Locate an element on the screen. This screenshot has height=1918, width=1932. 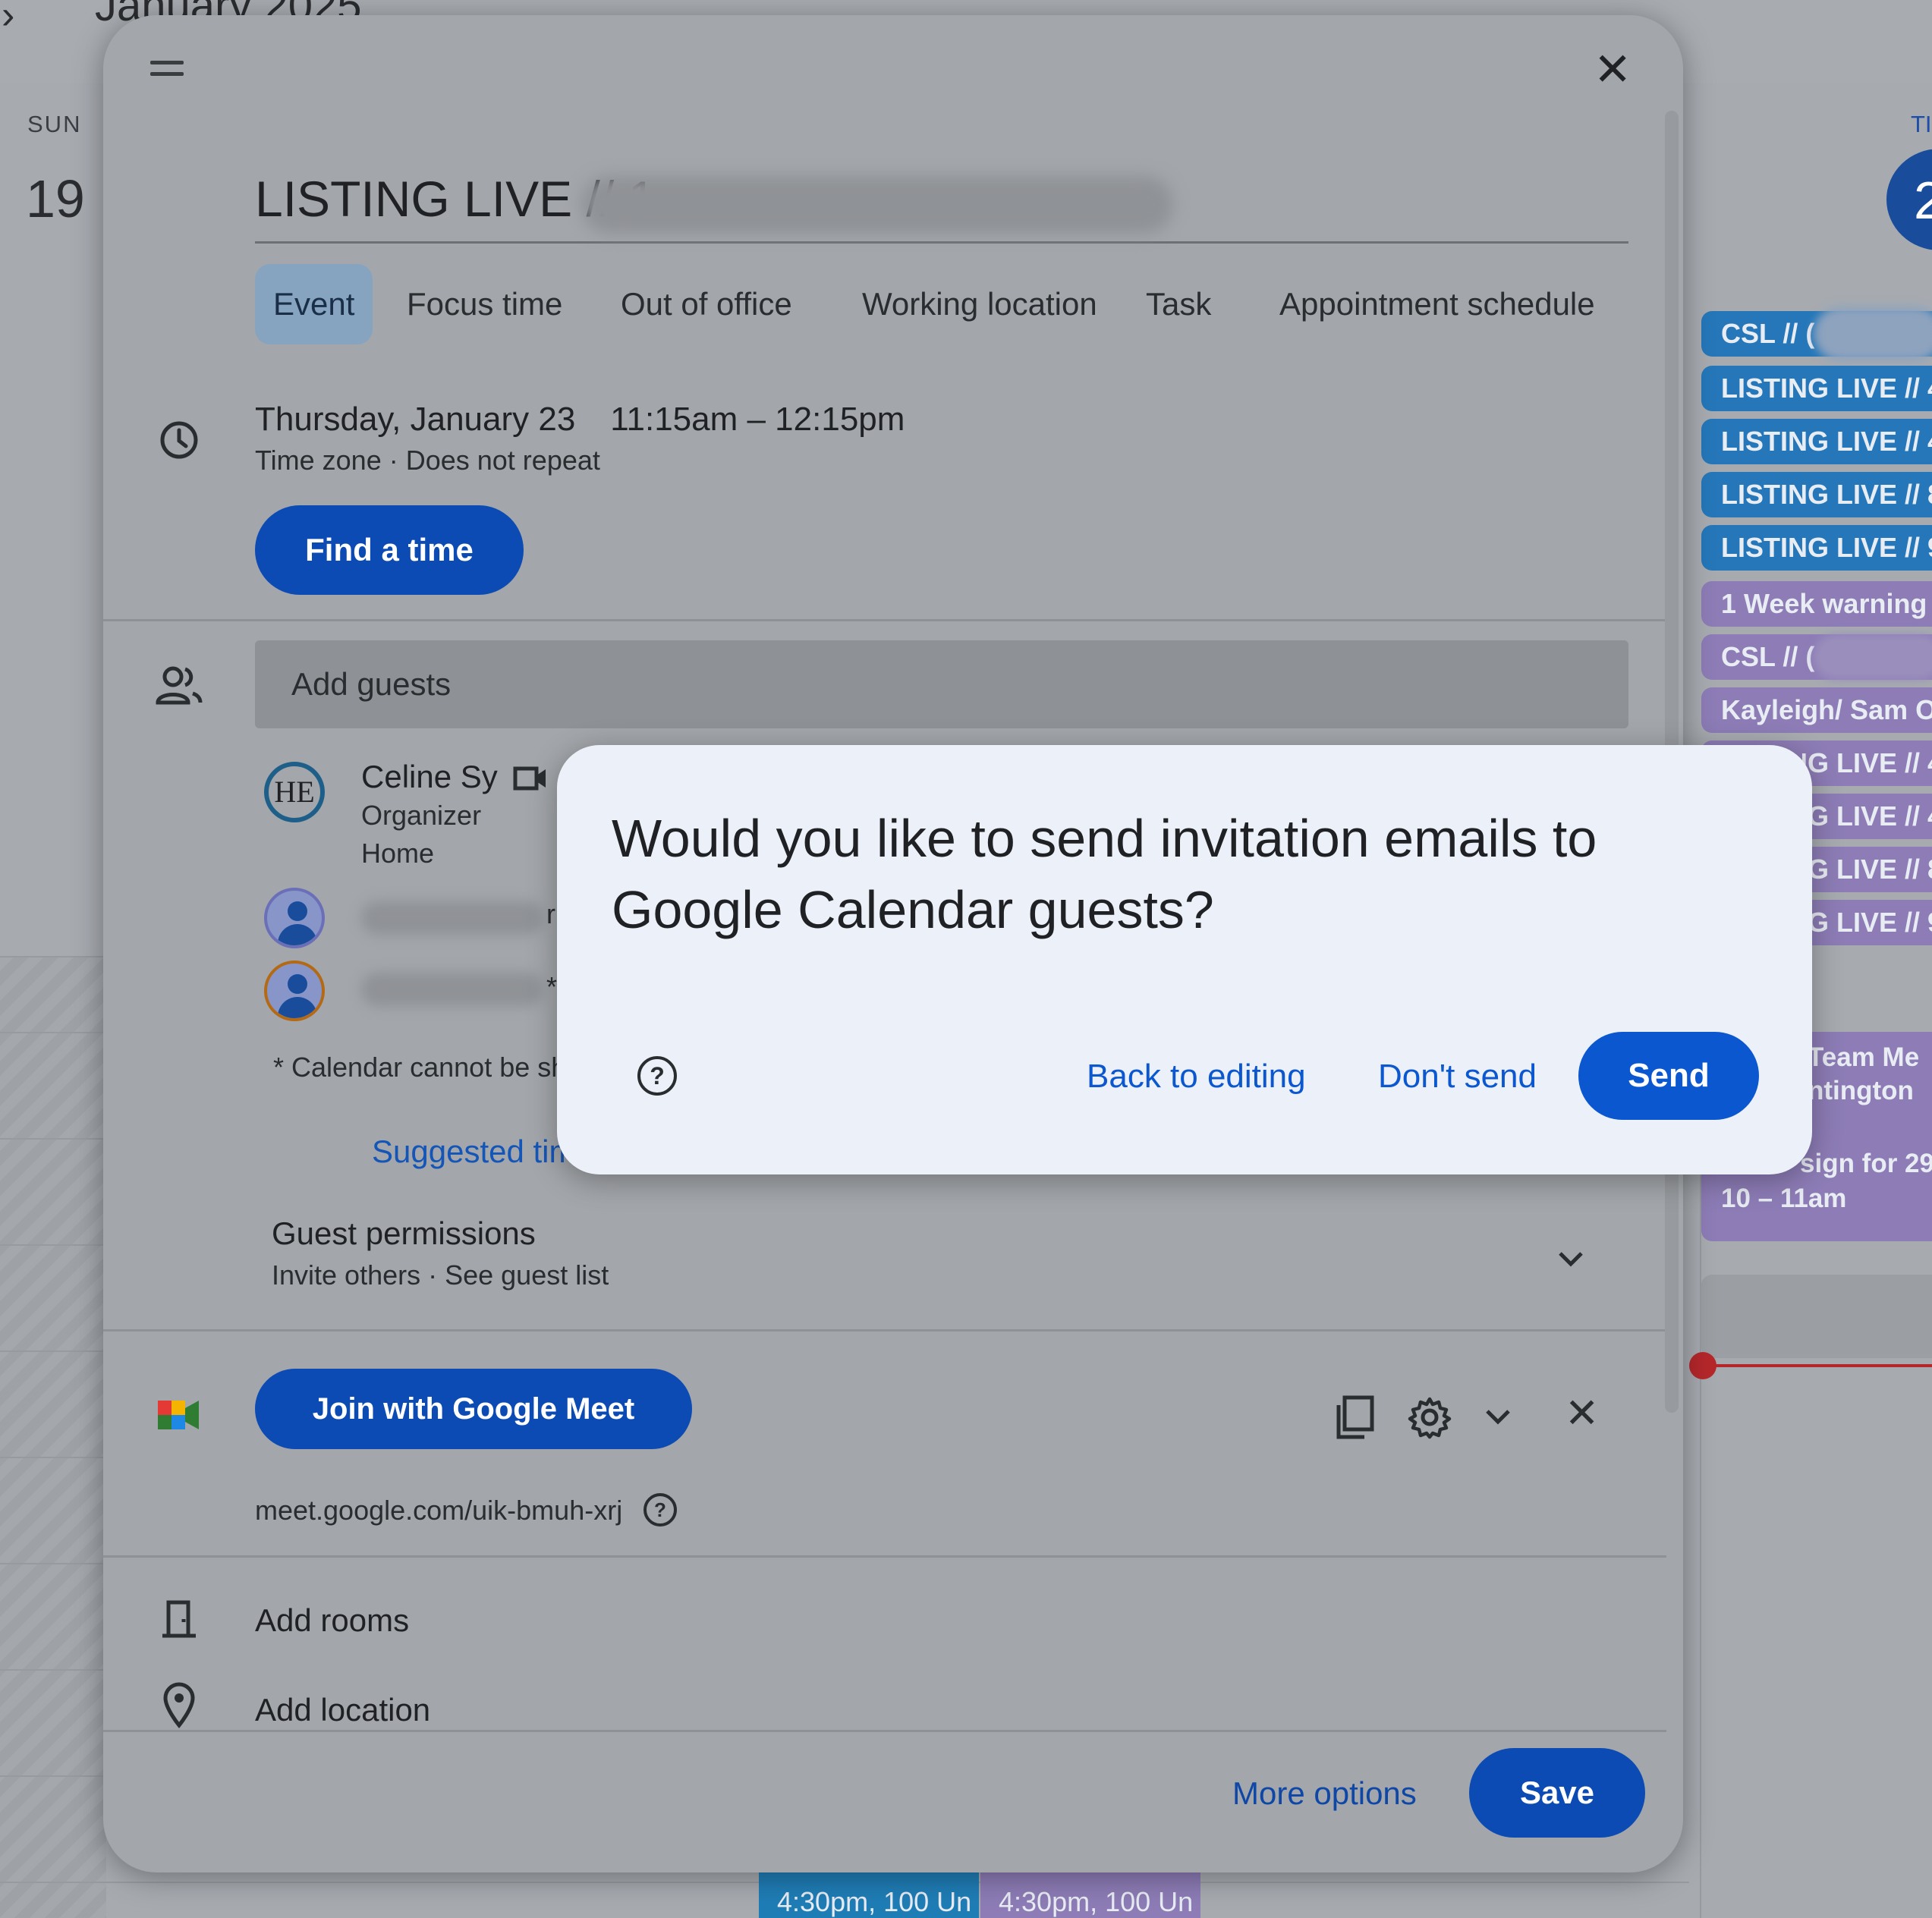
organizer-location: Home is located at coordinates (398, 854).